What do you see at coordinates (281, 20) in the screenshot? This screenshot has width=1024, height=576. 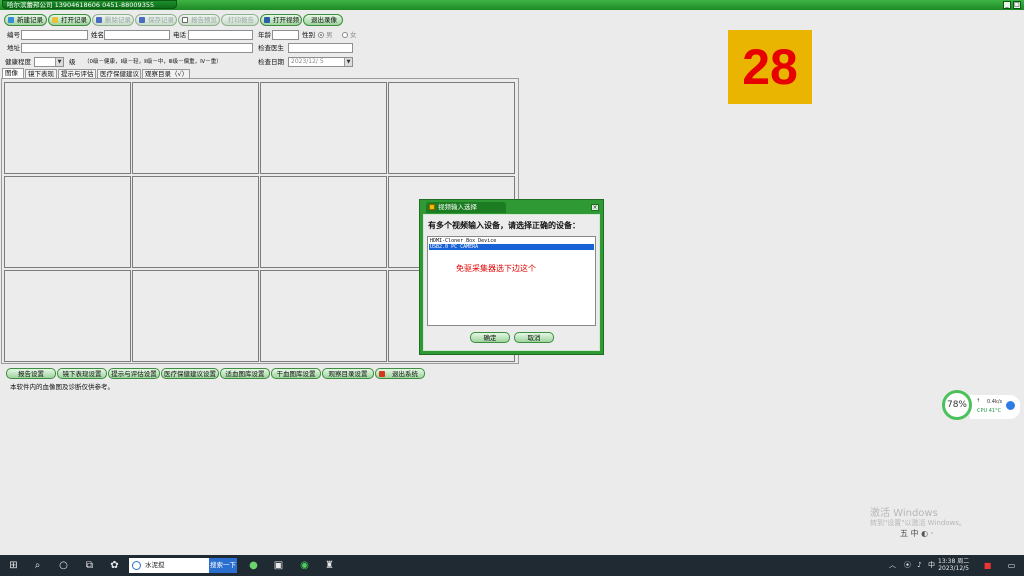 I see `open-video-button: 打开视频` at bounding box center [281, 20].